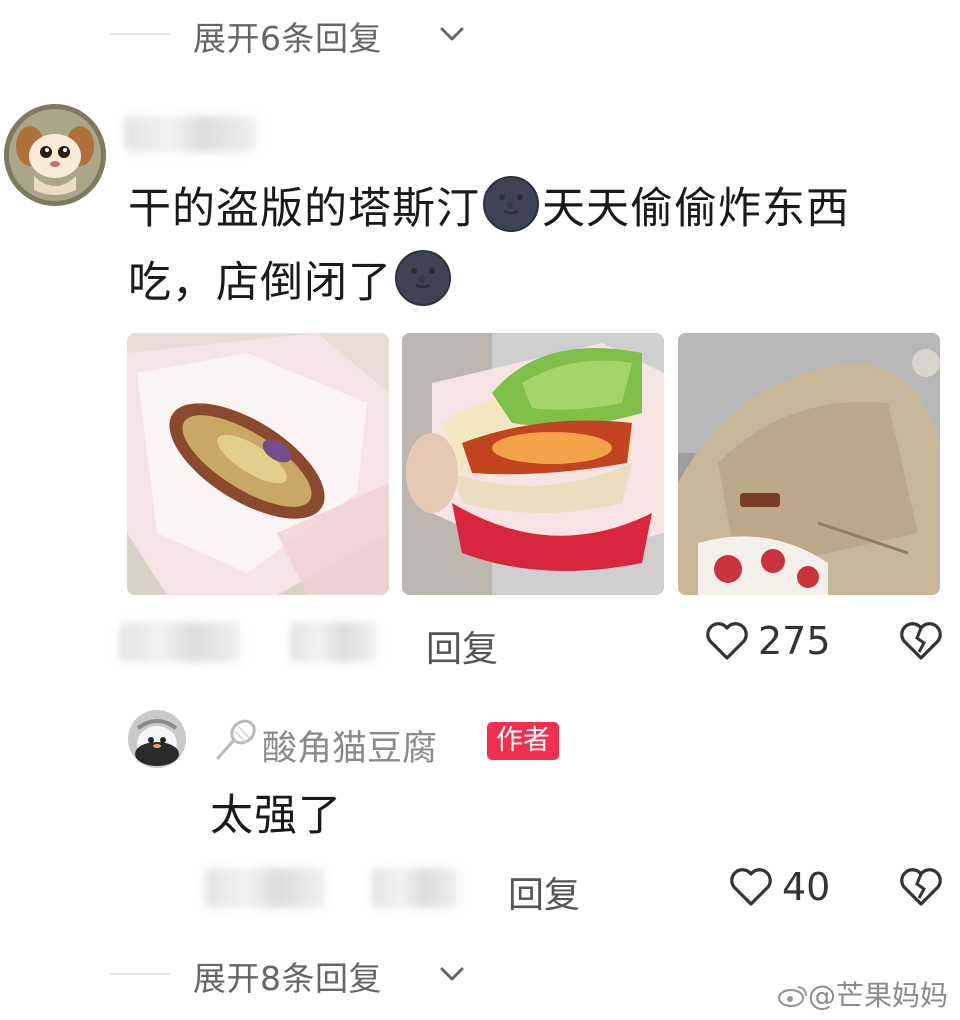  I want to click on reply-button: 回复, so click(462, 646).